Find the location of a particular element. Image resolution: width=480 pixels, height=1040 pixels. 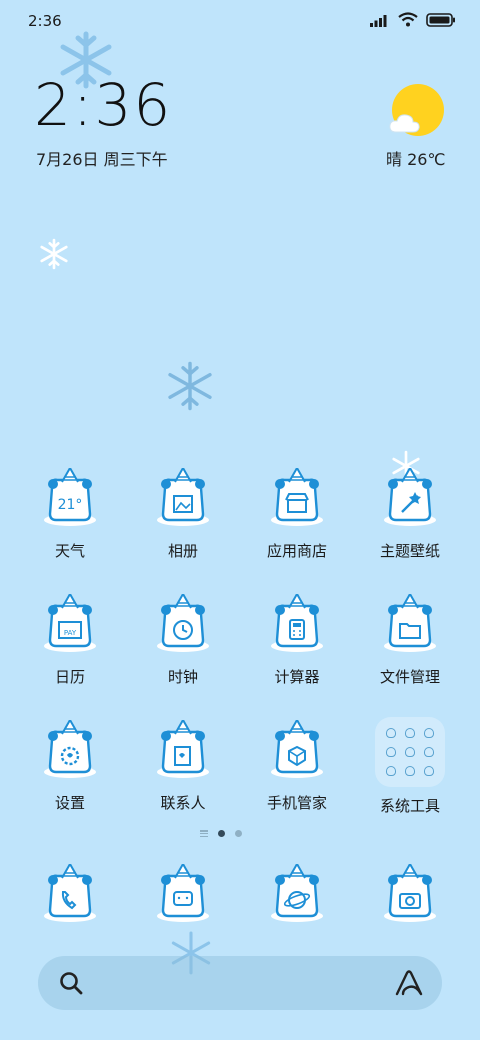

page-indicator is located at coordinates (221, 833).